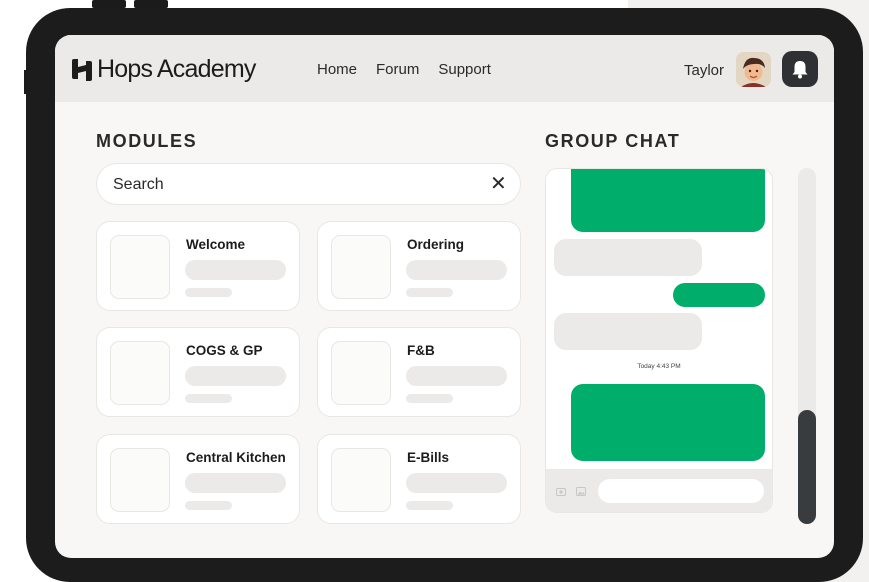  I want to click on module-title: F&B, so click(421, 350).